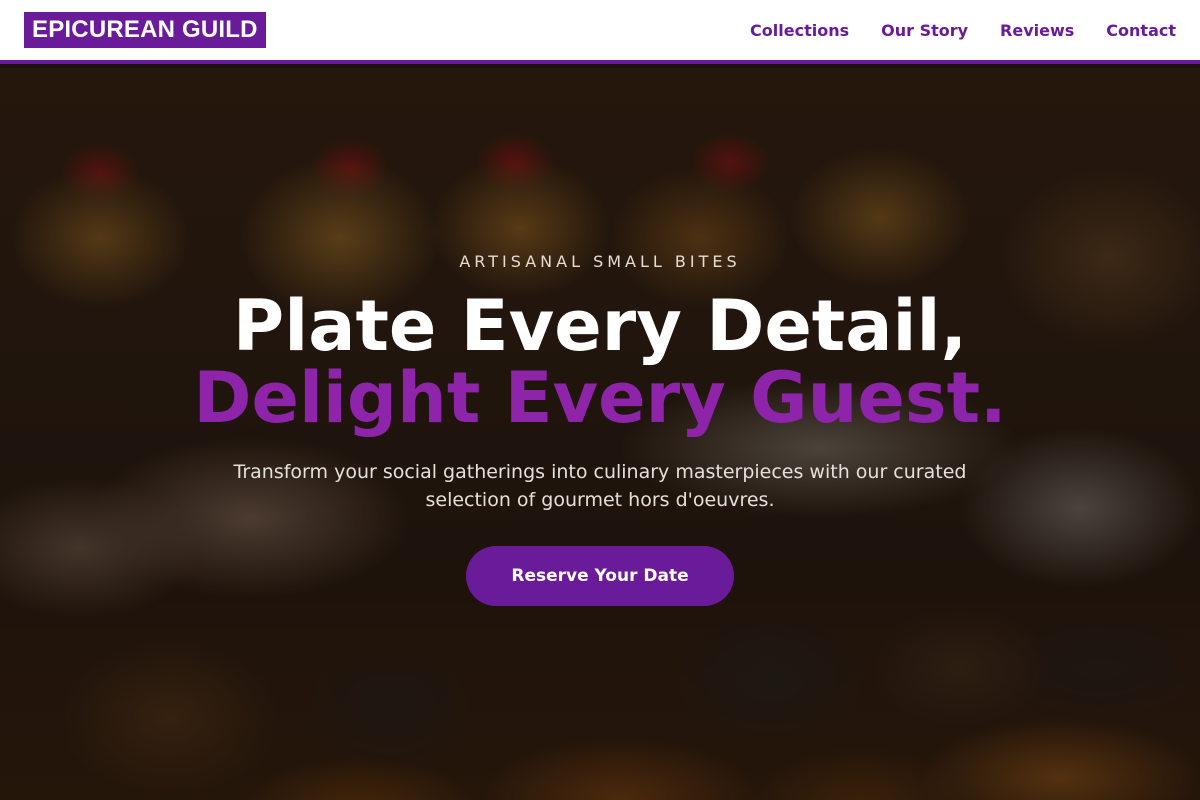 The width and height of the screenshot is (1200, 800). I want to click on main-nav: Collections Our Story Reviews Contact, so click(963, 30).